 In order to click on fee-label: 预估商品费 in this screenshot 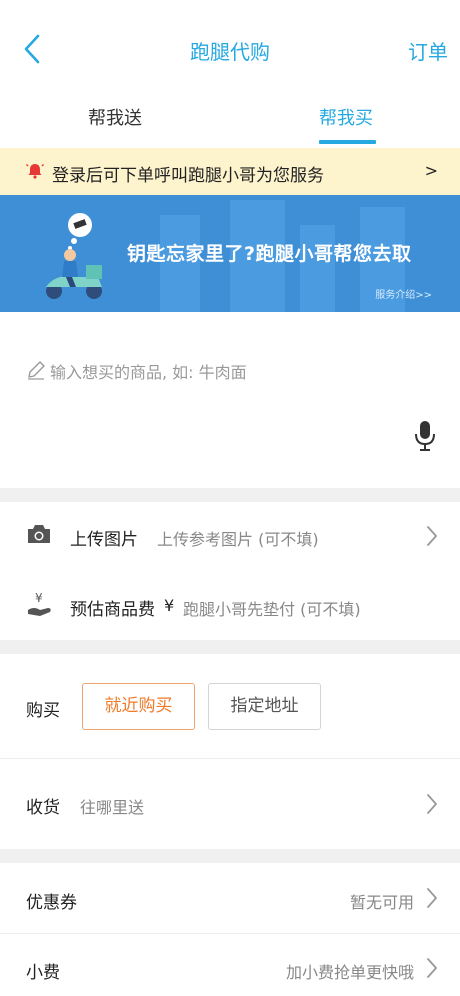, I will do `click(112, 610)`.